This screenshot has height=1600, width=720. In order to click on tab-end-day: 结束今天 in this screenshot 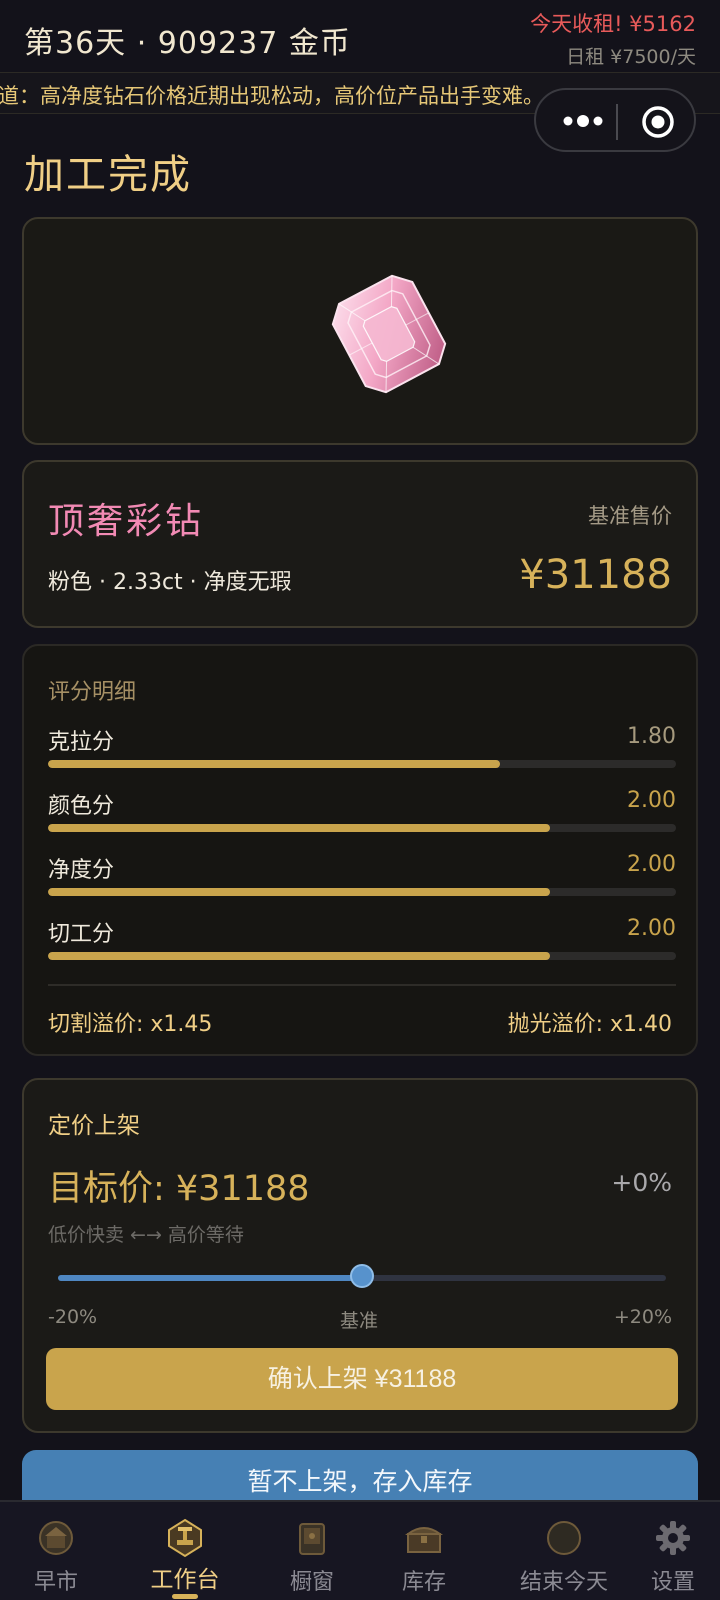, I will do `click(564, 1551)`.